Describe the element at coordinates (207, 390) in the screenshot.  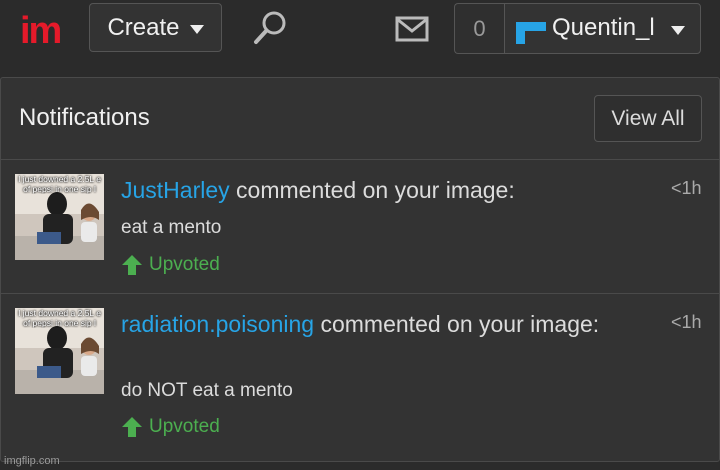
I see `comment-text: do NOT eat a mento` at that location.